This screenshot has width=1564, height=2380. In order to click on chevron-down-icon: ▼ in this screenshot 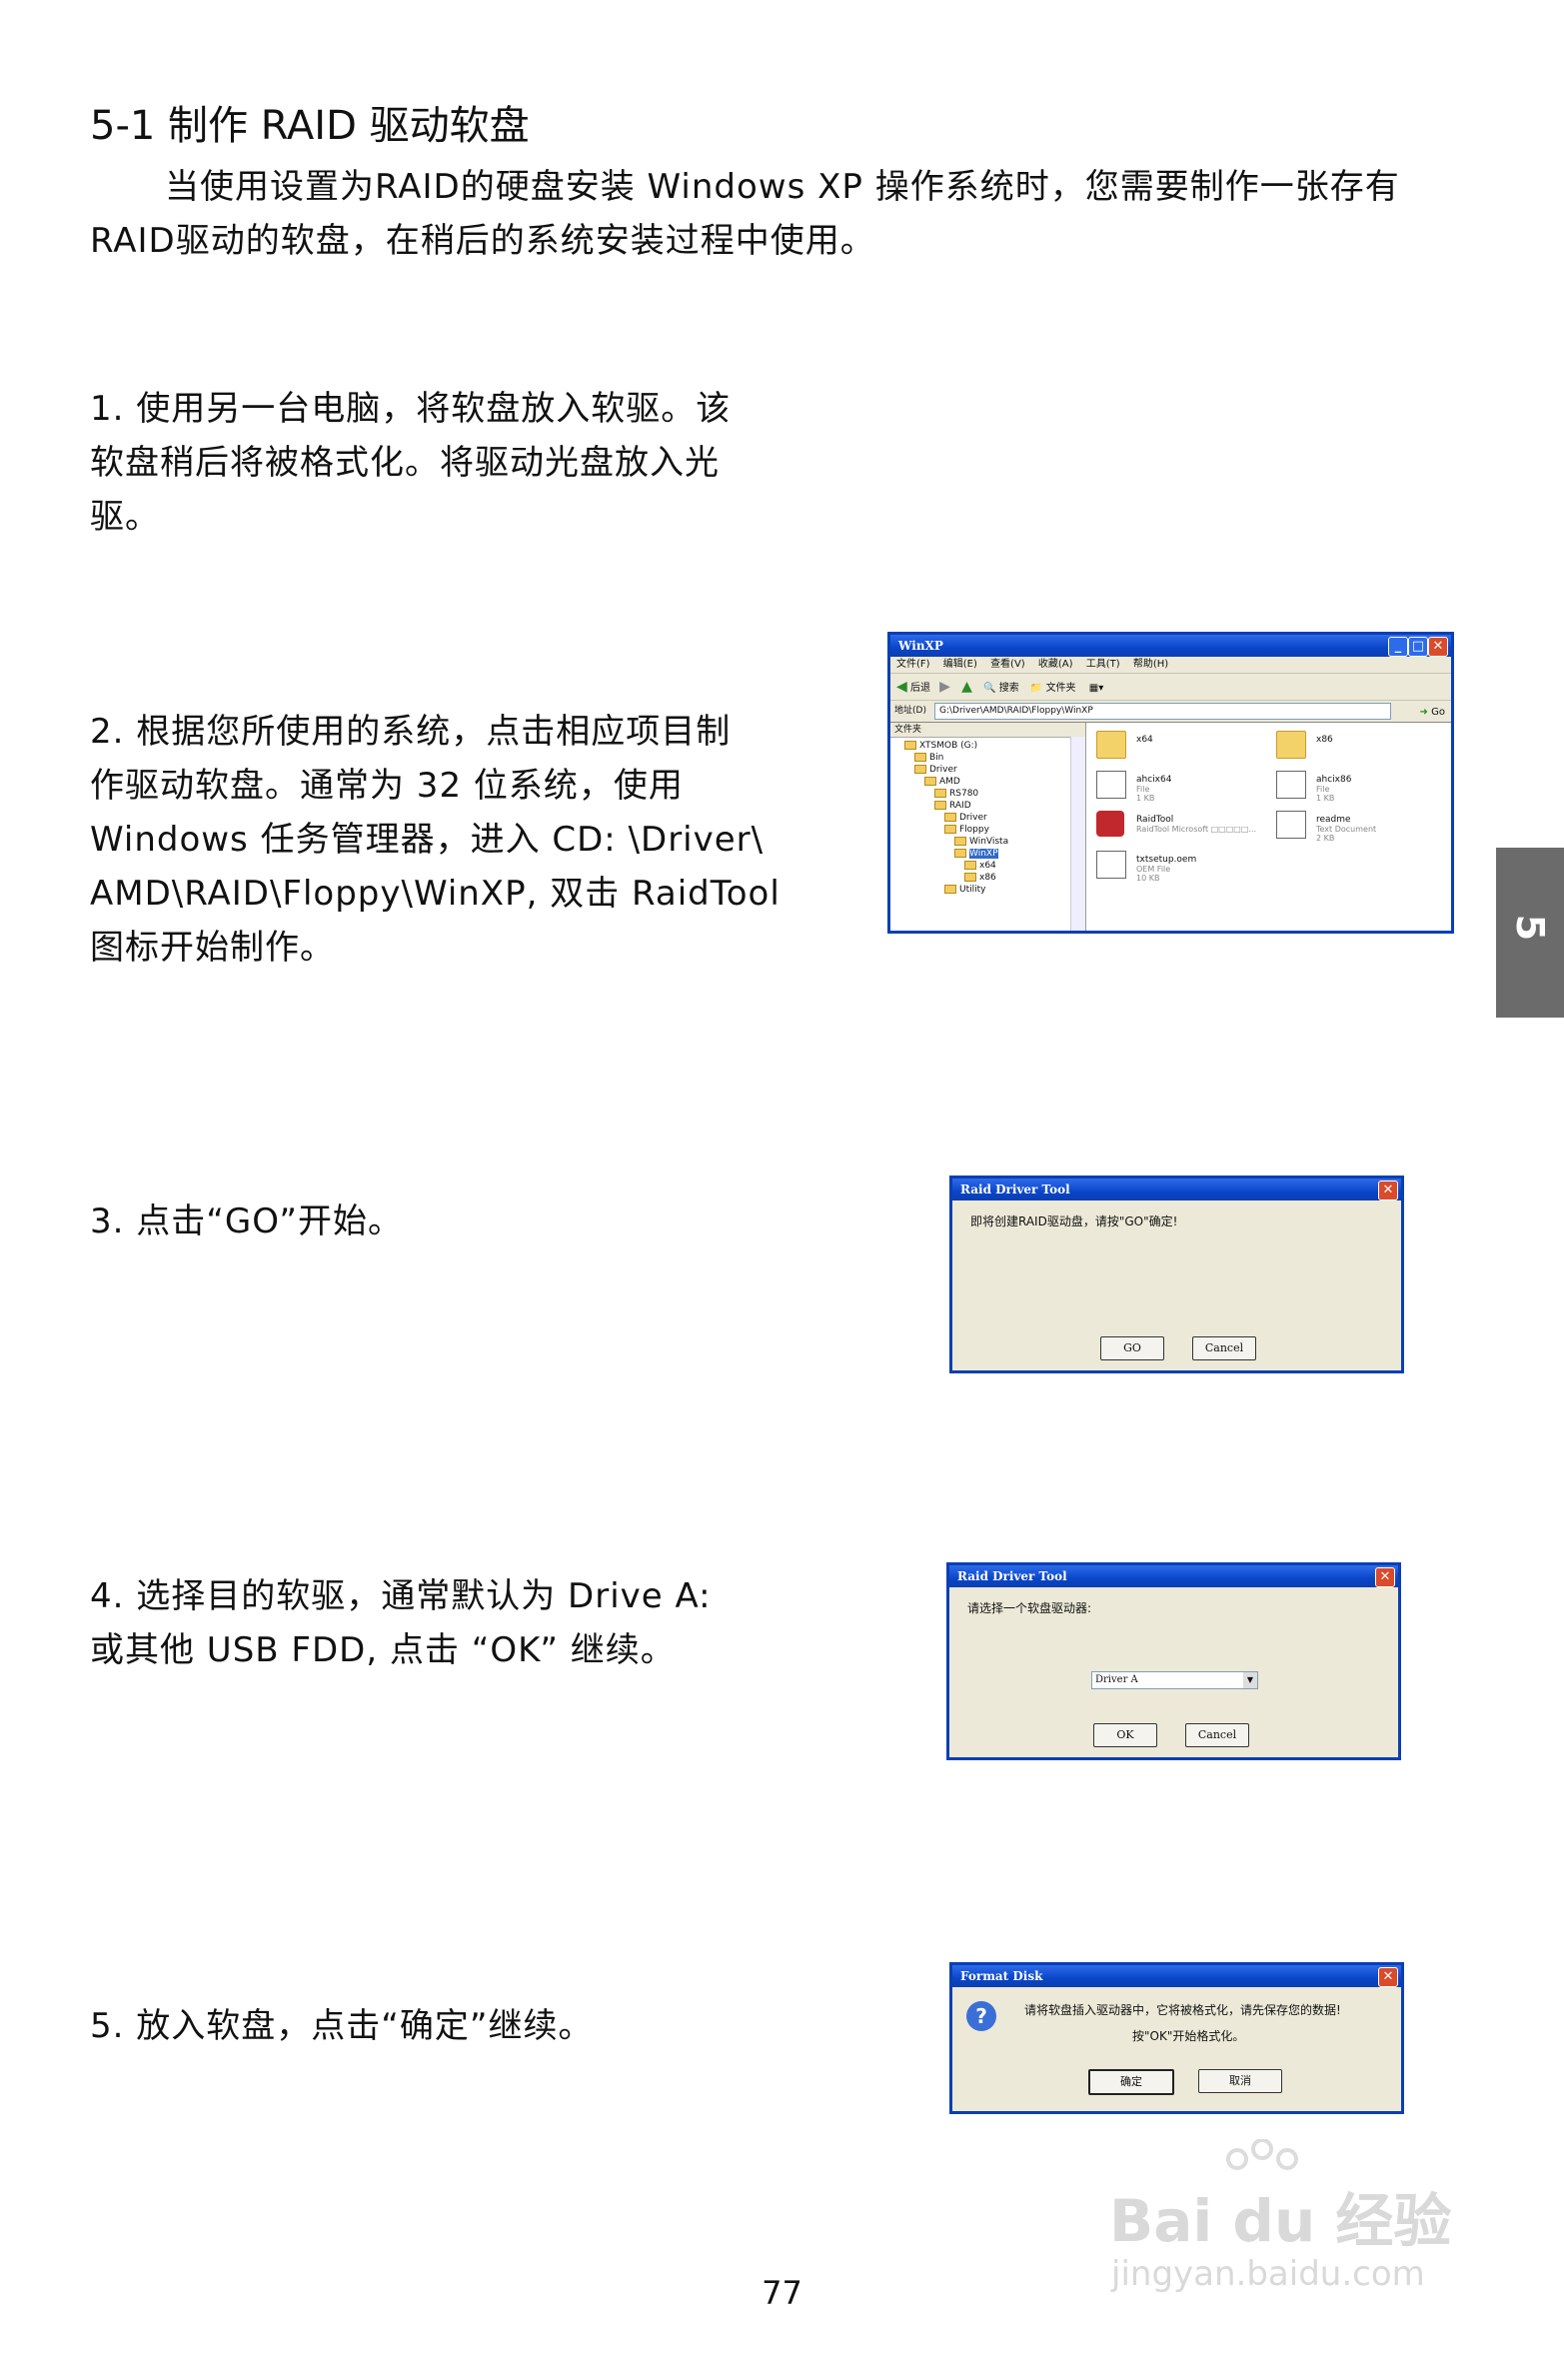, I will do `click(1250, 1680)`.